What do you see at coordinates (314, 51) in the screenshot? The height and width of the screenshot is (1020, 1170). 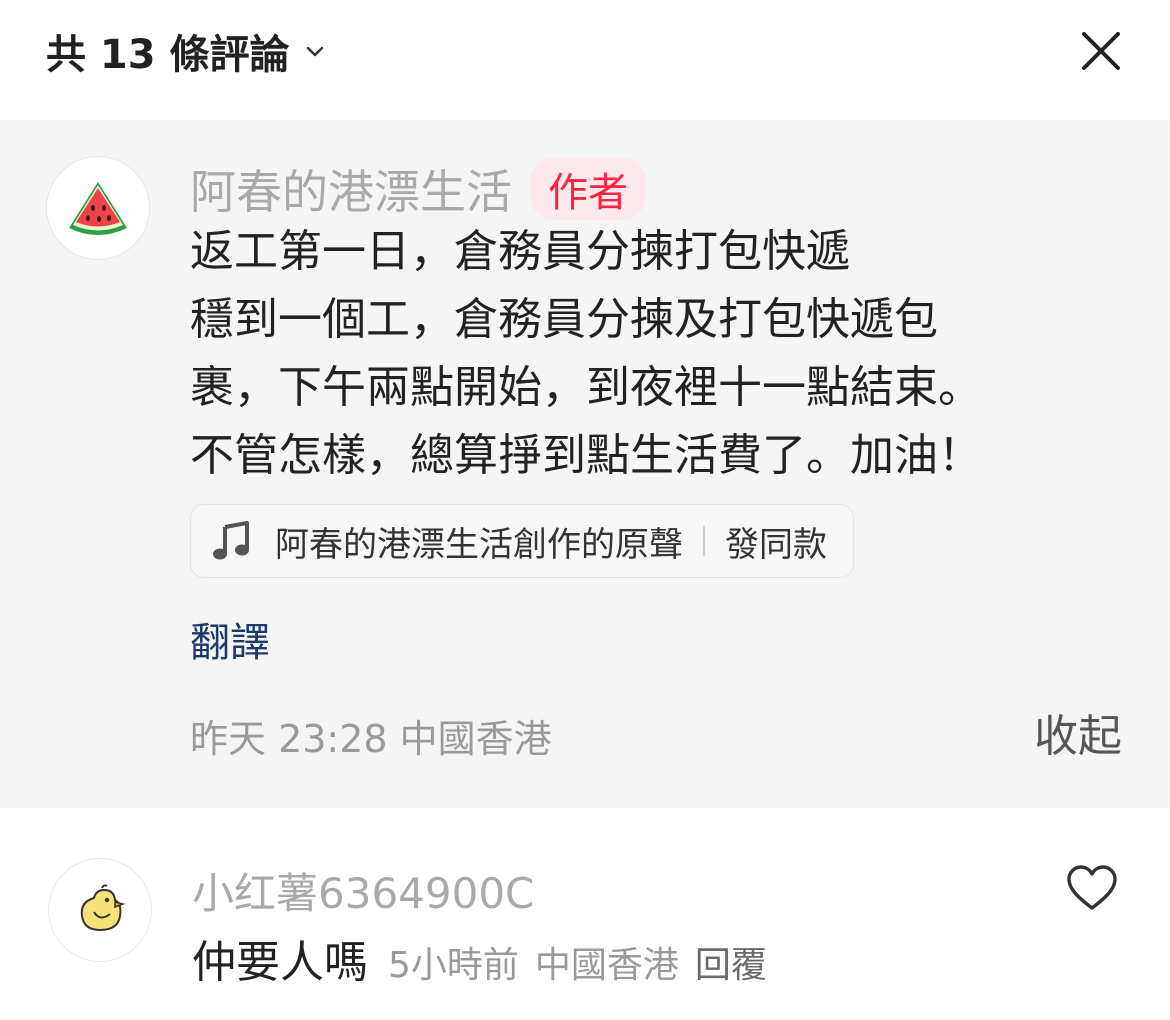 I see `chevron-down-icon` at bounding box center [314, 51].